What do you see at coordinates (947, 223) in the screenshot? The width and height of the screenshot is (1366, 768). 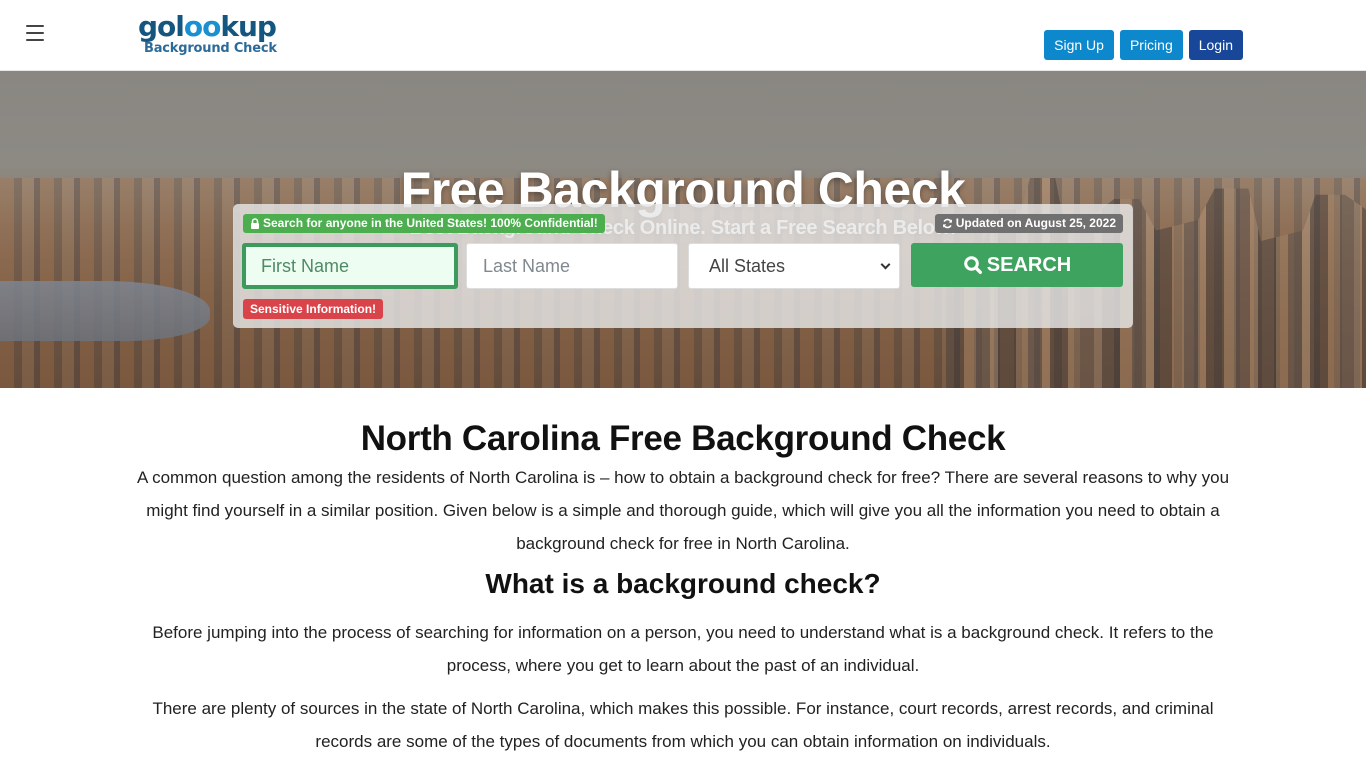 I see `refresh-icon` at bounding box center [947, 223].